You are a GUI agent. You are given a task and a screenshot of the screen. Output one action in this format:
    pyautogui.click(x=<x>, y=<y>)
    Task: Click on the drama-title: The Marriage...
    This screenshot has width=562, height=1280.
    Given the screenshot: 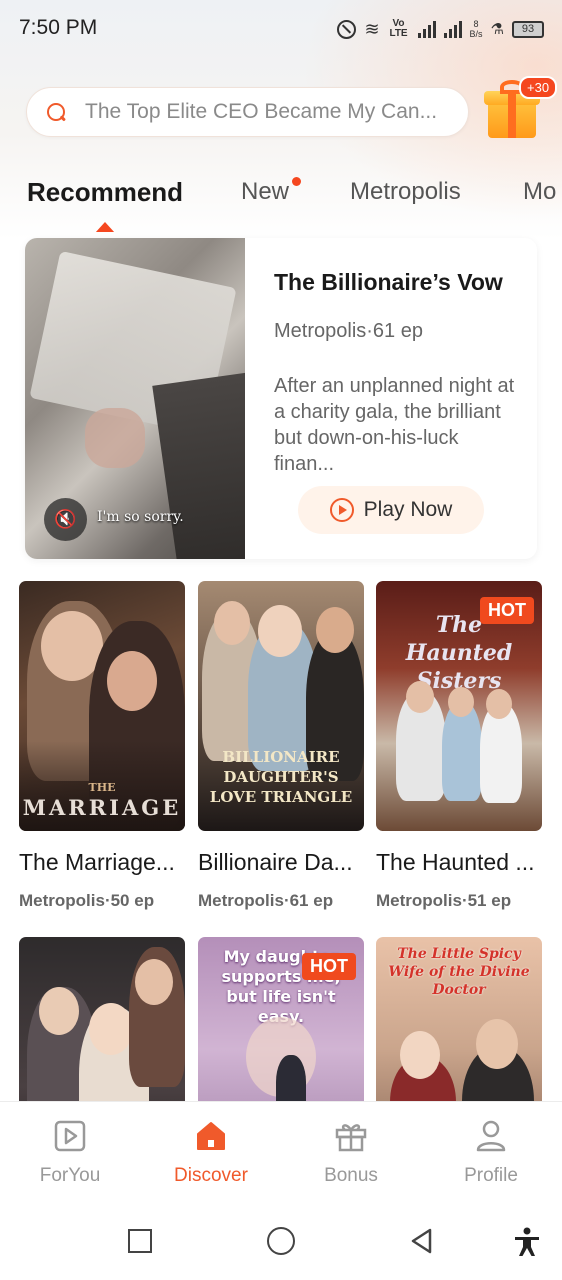 What is the action you would take?
    pyautogui.click(x=97, y=862)
    